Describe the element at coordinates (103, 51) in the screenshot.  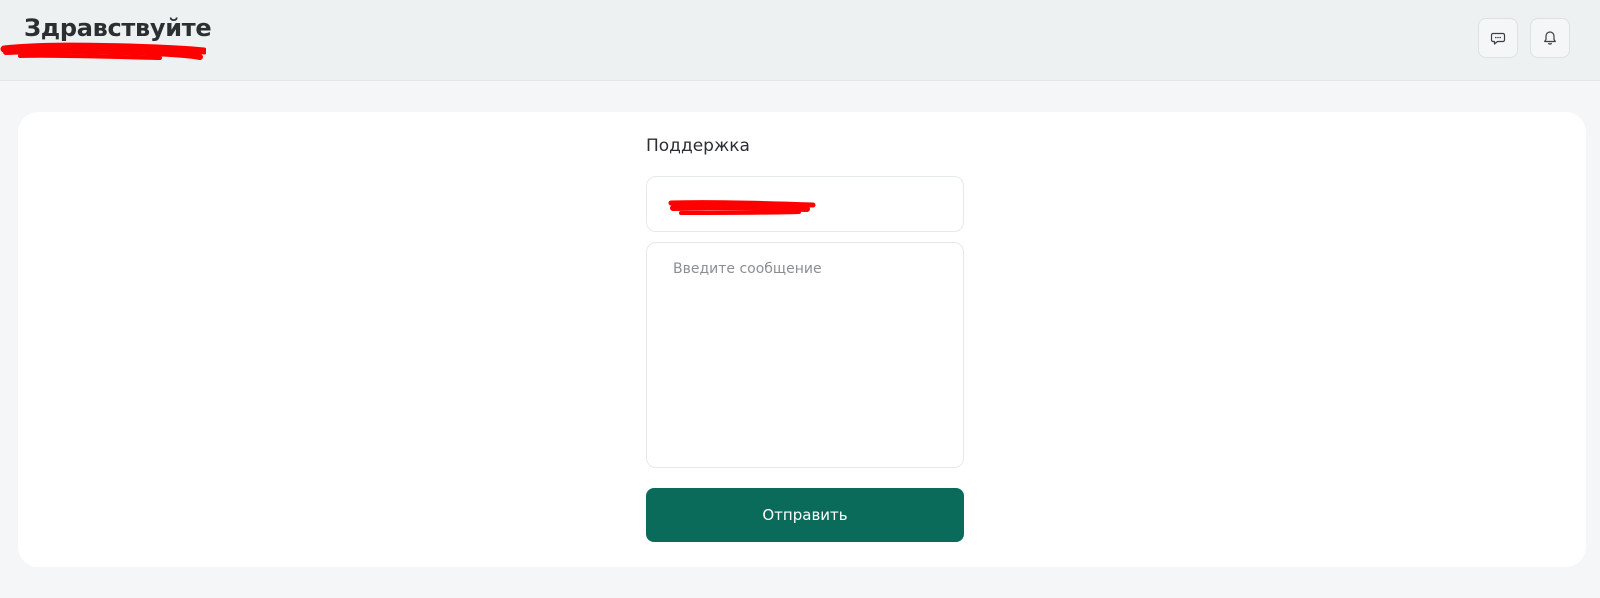
I see `redacted-username-mark` at that location.